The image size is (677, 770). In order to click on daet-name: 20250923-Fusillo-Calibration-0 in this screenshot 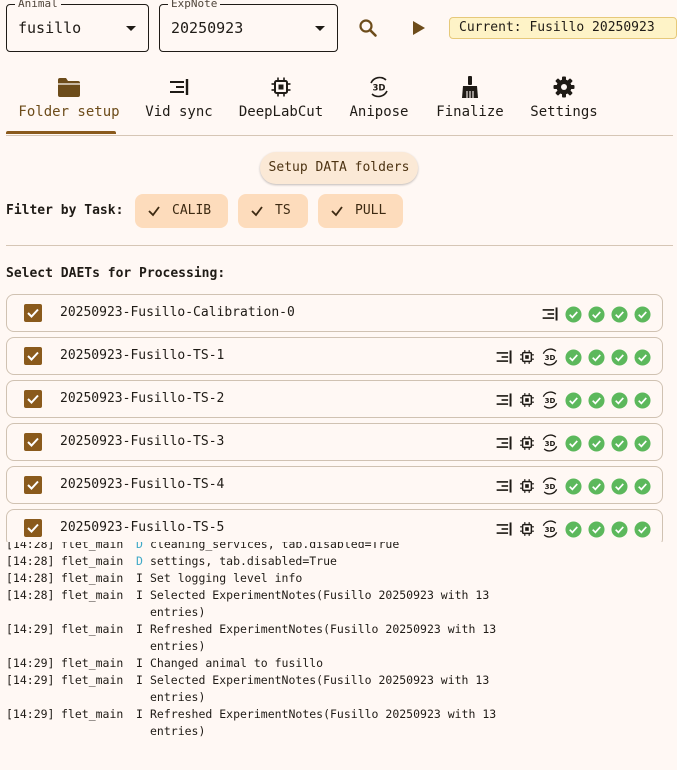, I will do `click(177, 312)`.